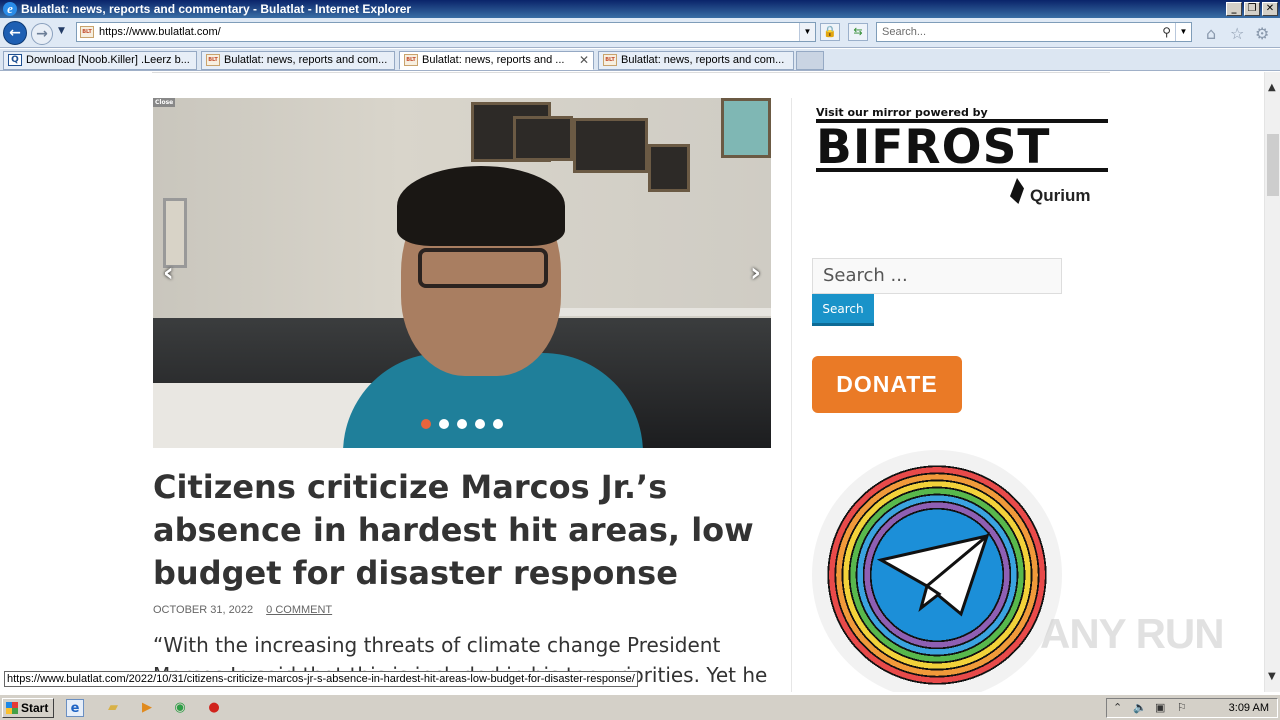 This screenshot has height=720, width=1280. Describe the element at coordinates (887, 384) in the screenshot. I see `donate-button: DONATE` at that location.